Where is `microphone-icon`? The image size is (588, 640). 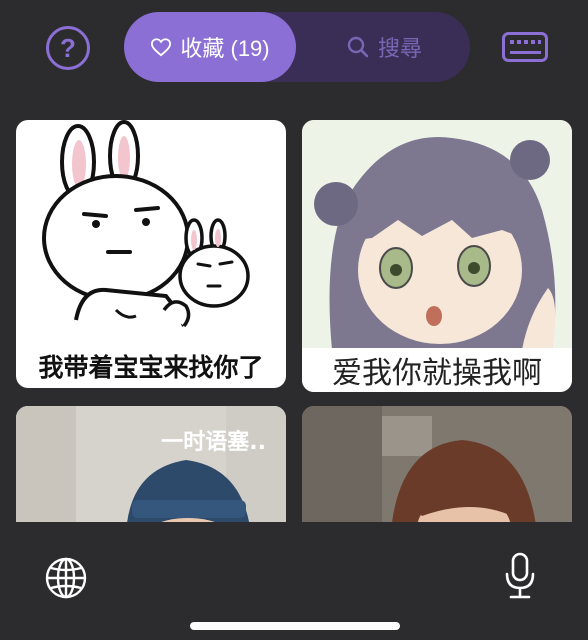
microphone-icon is located at coordinates (520, 576).